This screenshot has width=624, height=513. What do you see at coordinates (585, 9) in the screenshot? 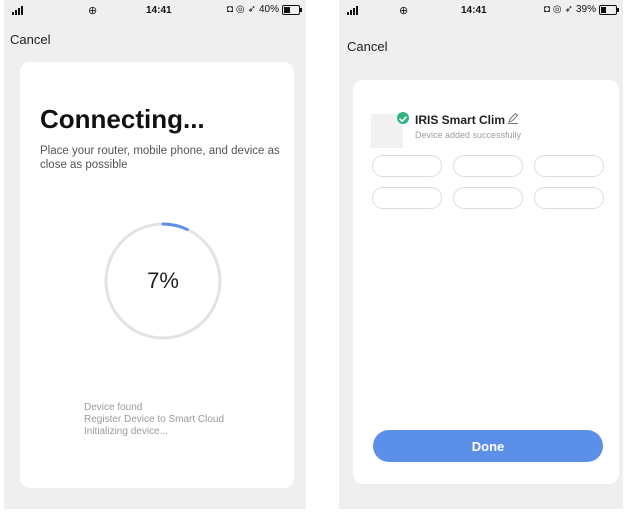
I see `battery-percent: 39%` at bounding box center [585, 9].